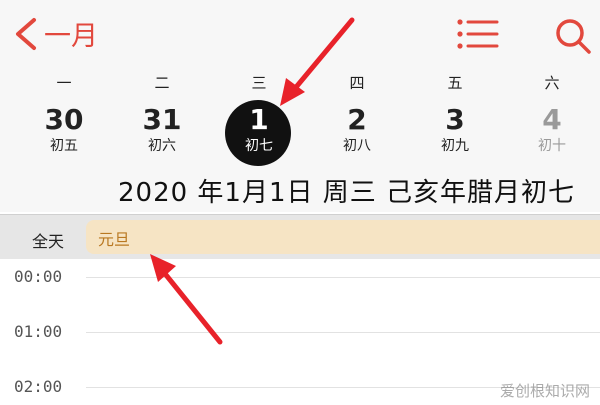  I want to click on day-number: 31, so click(162, 119).